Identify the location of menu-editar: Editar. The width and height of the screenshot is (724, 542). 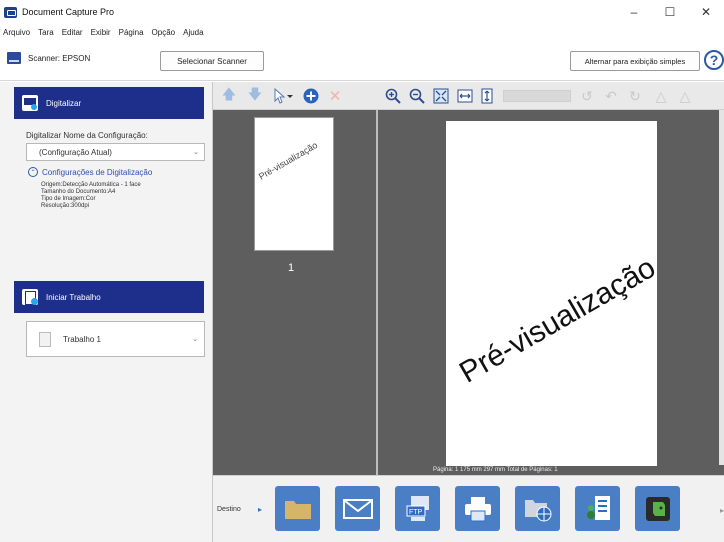
(72, 32).